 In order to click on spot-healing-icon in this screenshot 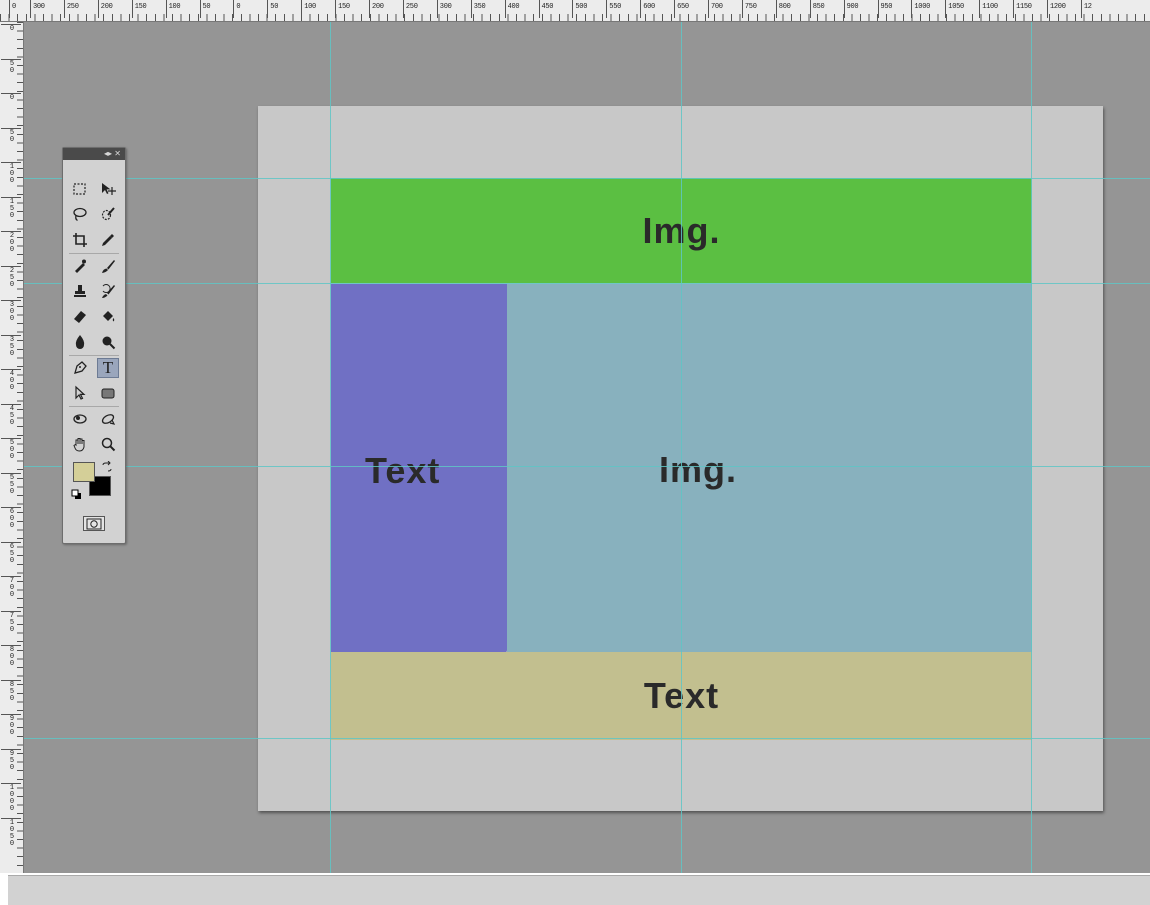, I will do `click(80, 266)`.